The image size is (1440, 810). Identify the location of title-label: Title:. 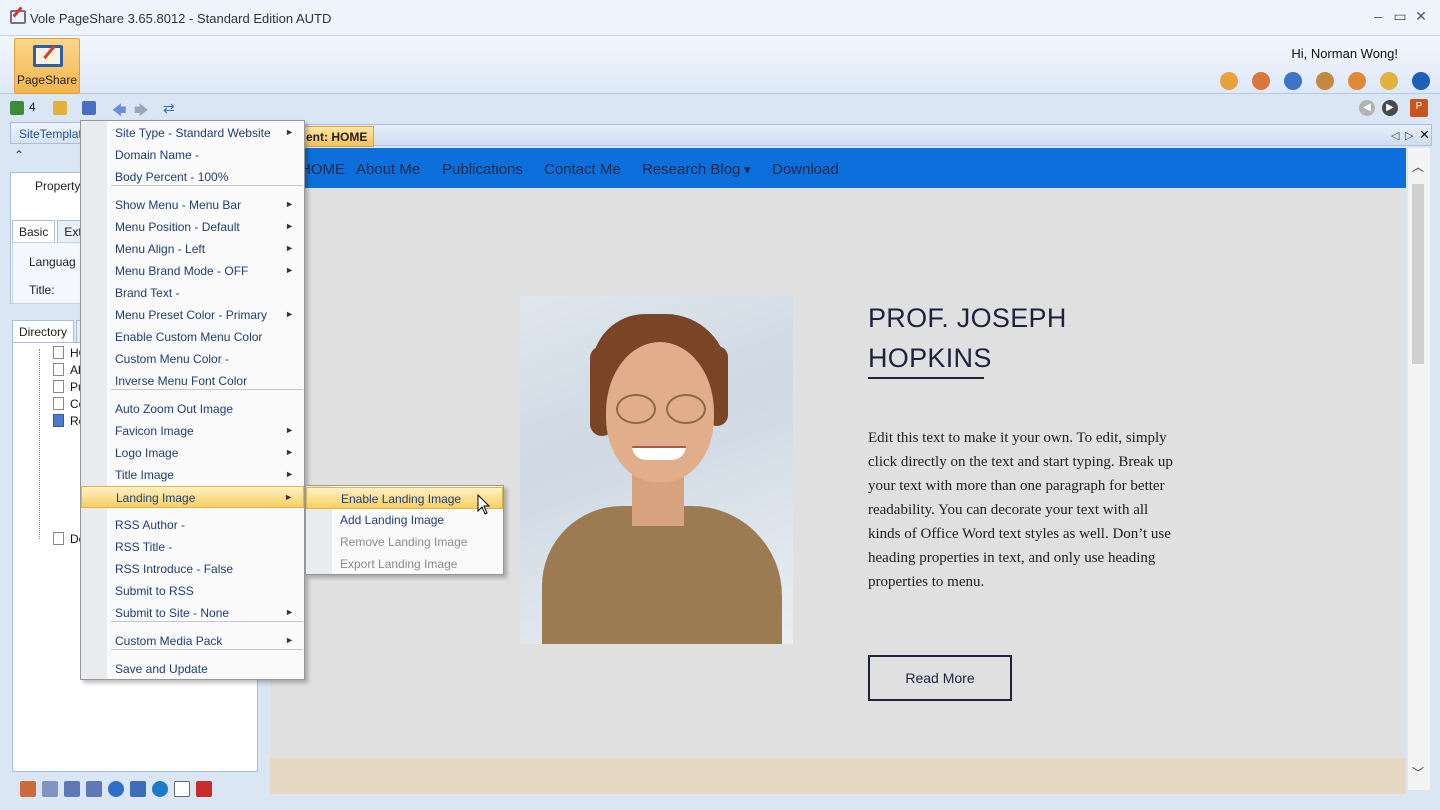
(42, 290).